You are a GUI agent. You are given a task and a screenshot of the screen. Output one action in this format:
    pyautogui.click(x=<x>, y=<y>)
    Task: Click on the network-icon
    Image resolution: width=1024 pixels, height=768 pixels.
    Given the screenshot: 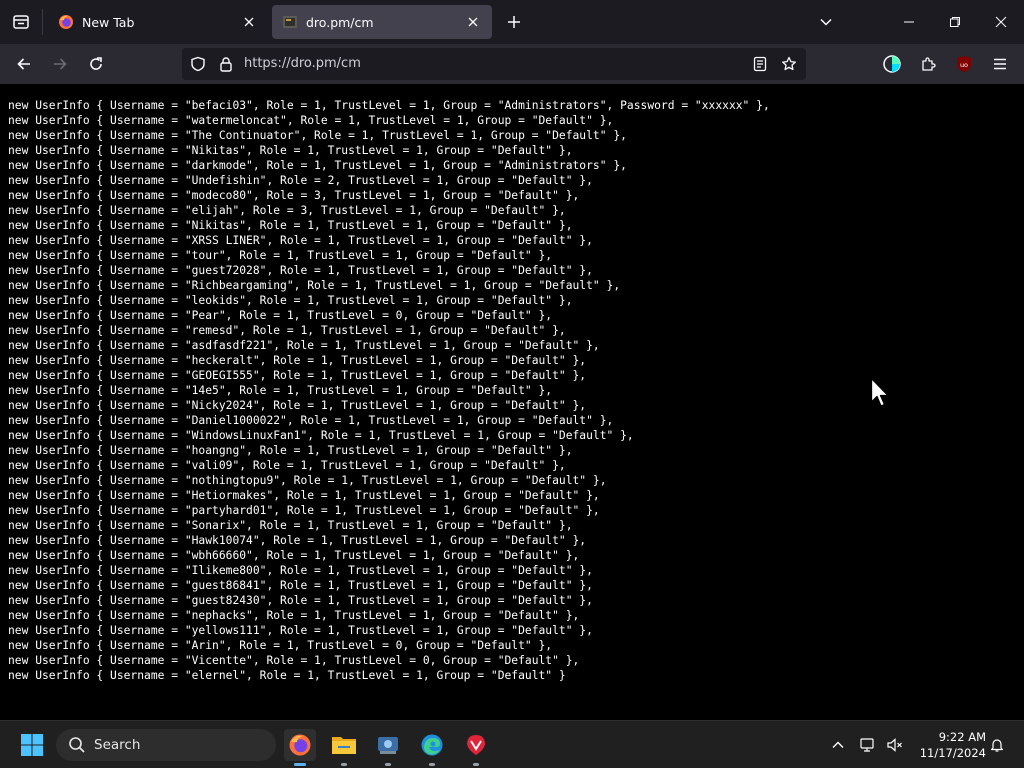 What is the action you would take?
    pyautogui.click(x=867, y=745)
    